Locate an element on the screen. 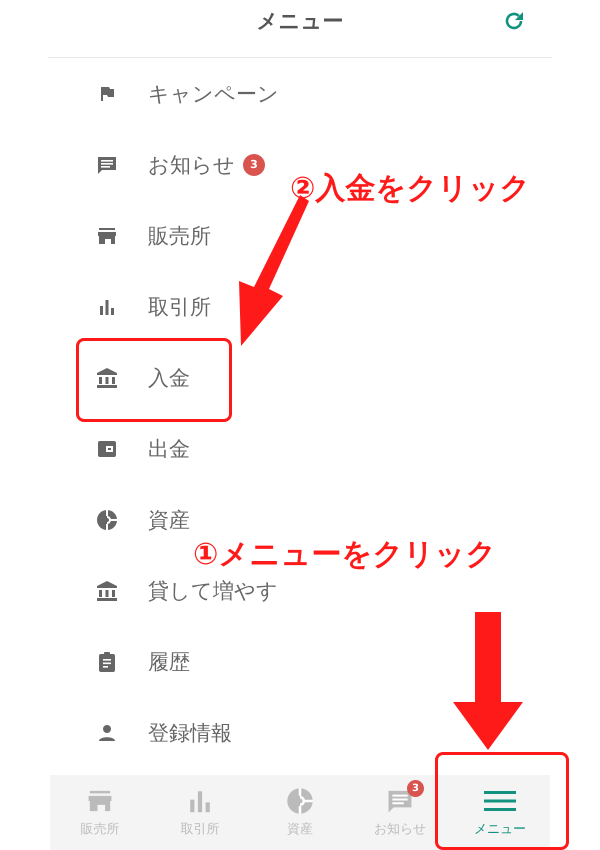 The width and height of the screenshot is (600, 850). menu-item: 履歴 is located at coordinates (169, 662).